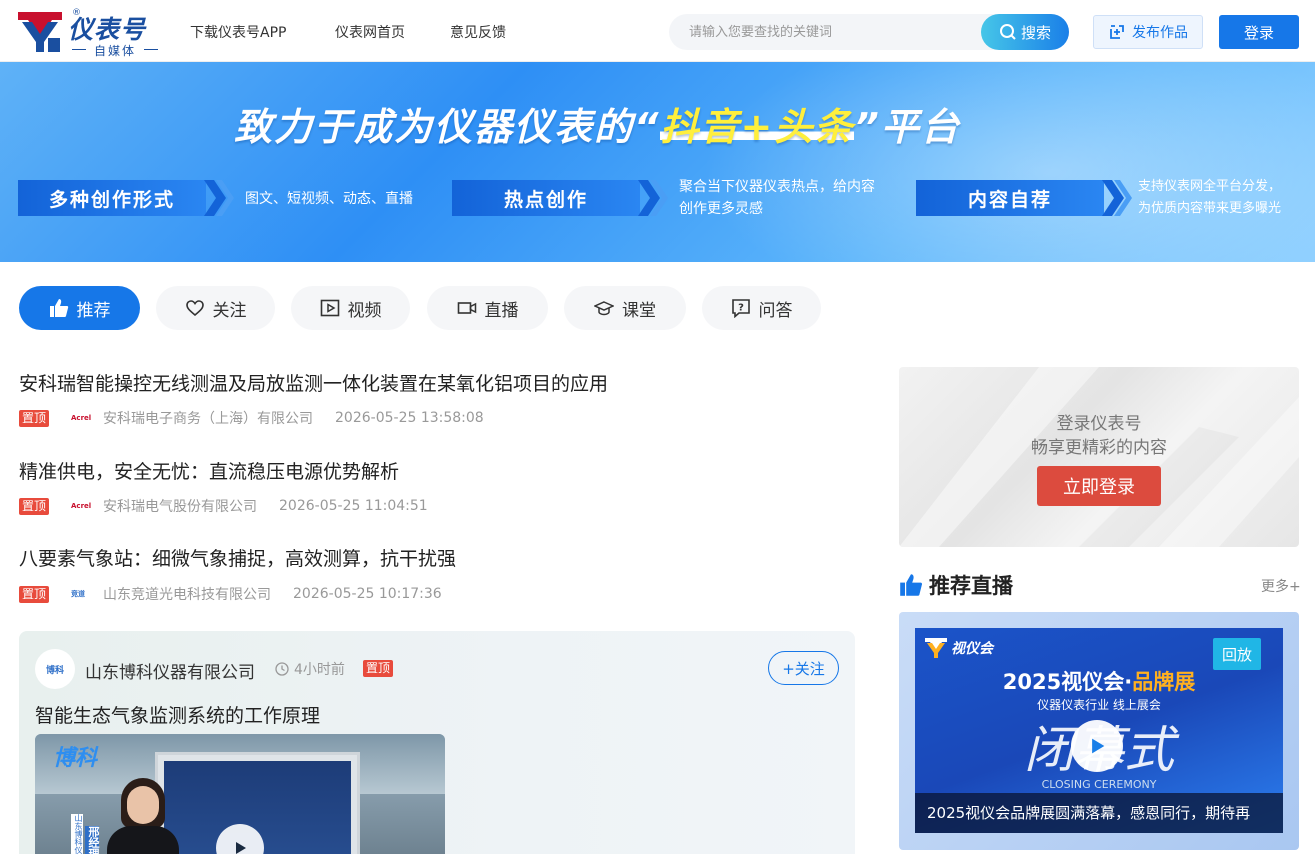  Describe the element at coordinates (1099, 486) in the screenshot. I see `login-now-button: 立即登录` at that location.